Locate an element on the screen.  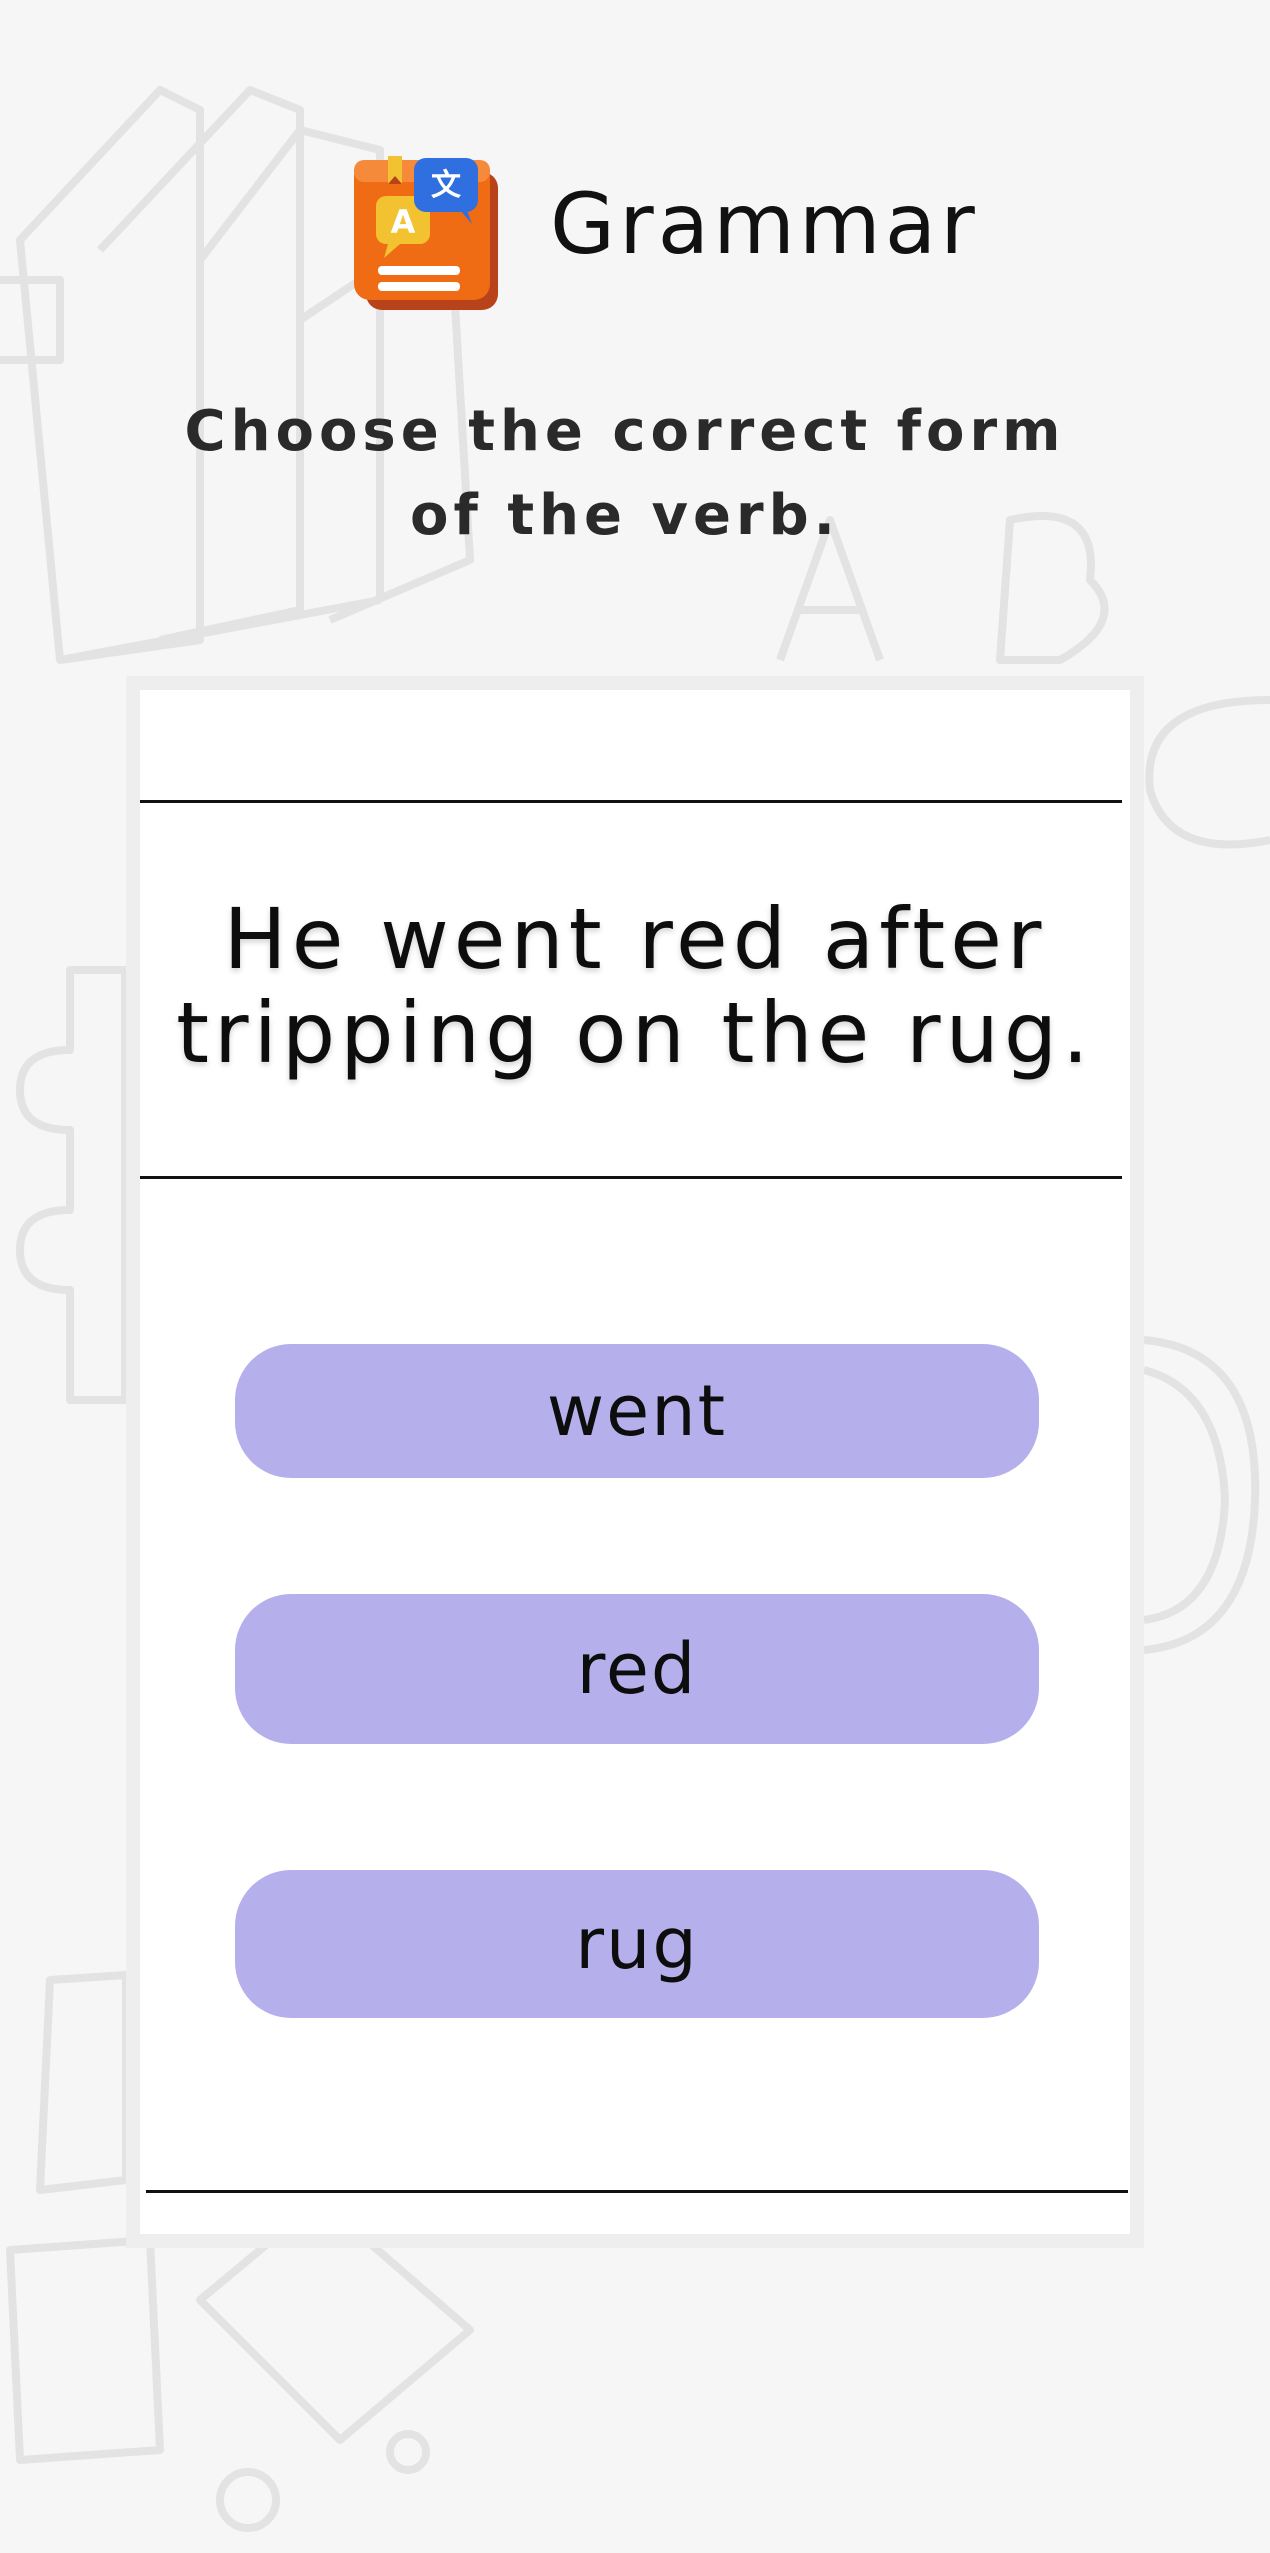
option-label: went is located at coordinates (637, 1411).